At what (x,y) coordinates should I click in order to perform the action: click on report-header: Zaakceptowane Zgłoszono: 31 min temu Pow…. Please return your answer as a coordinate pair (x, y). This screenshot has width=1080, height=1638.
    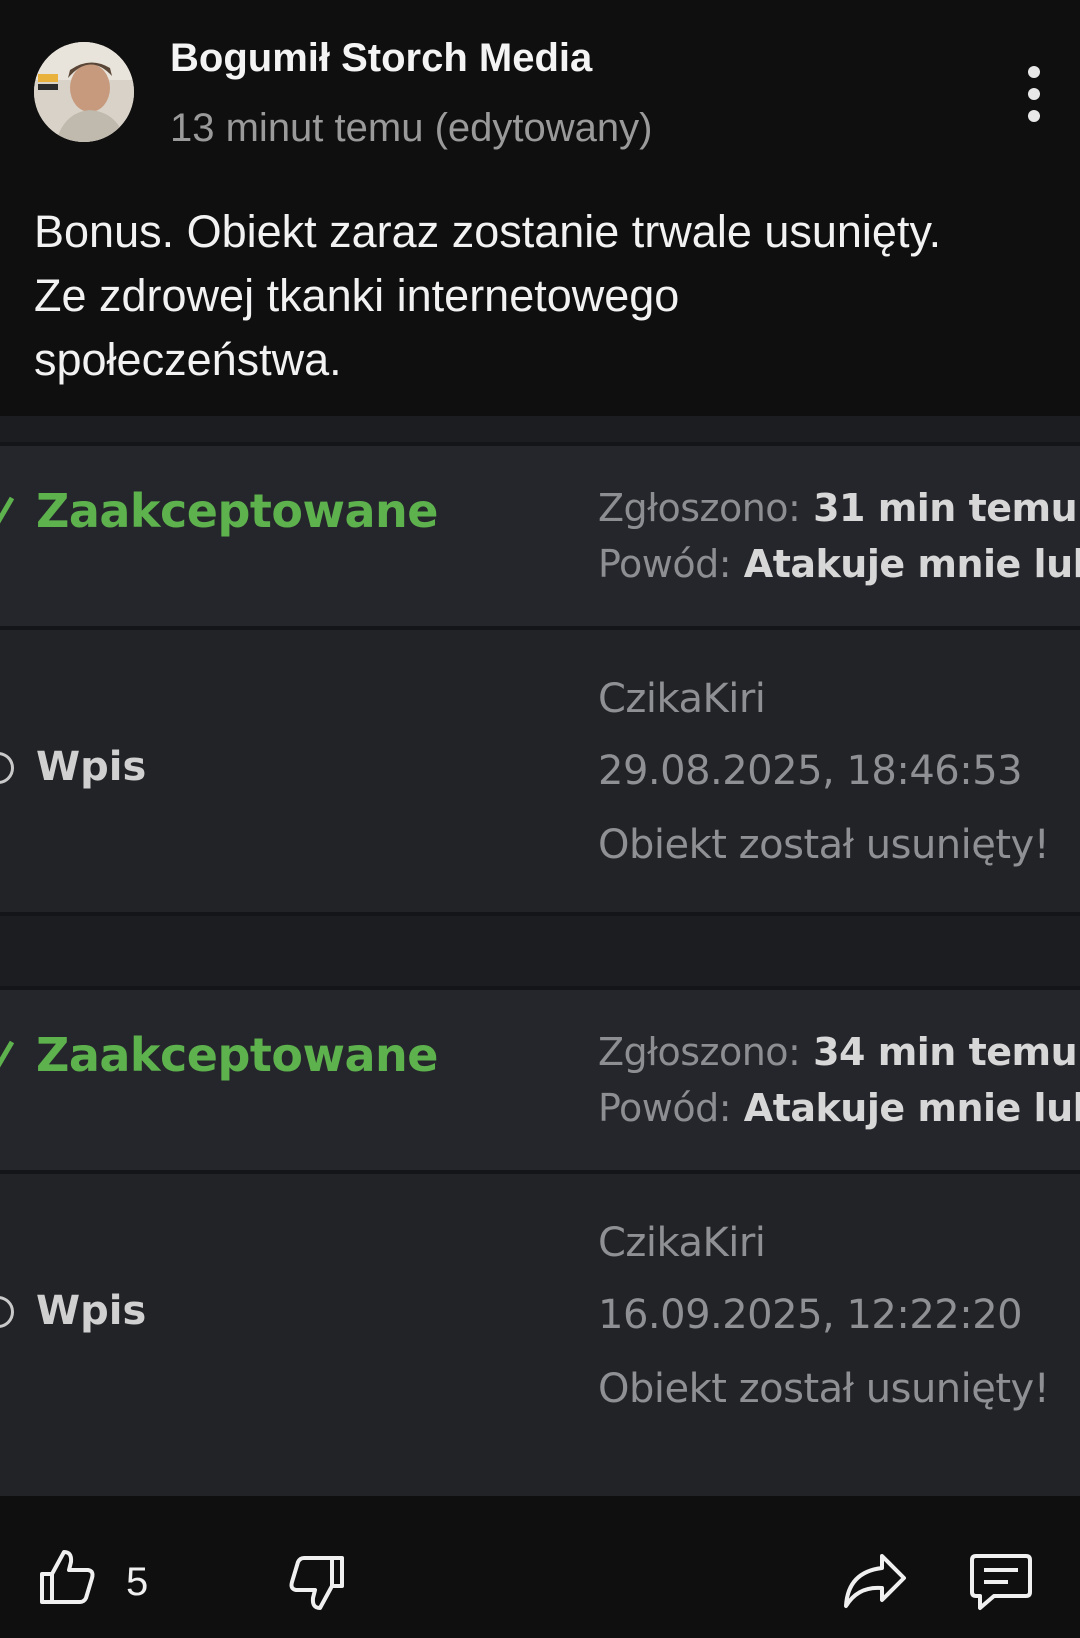
    Looking at the image, I should click on (540, 536).